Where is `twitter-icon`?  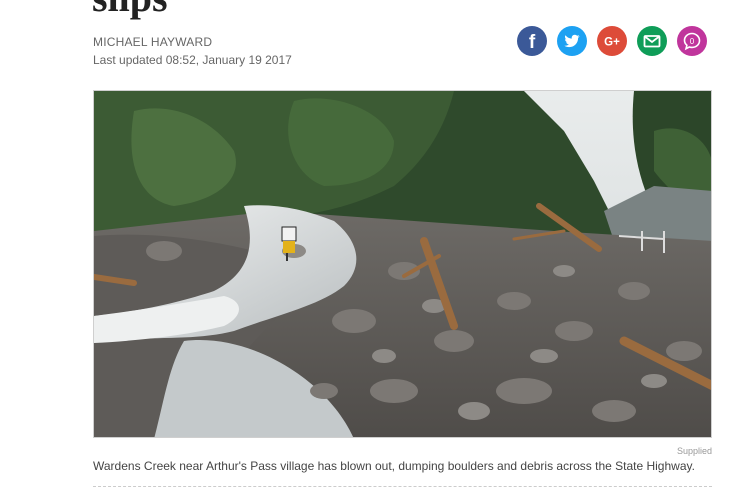 twitter-icon is located at coordinates (572, 41).